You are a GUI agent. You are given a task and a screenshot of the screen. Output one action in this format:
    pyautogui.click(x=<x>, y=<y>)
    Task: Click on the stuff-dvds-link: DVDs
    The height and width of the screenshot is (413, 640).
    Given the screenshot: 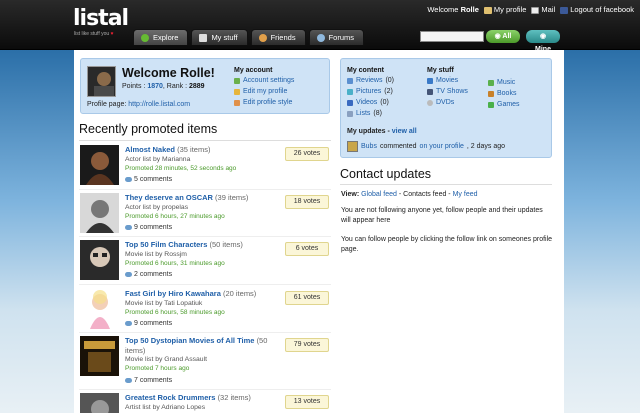 What is the action you would take?
    pyautogui.click(x=447, y=102)
    